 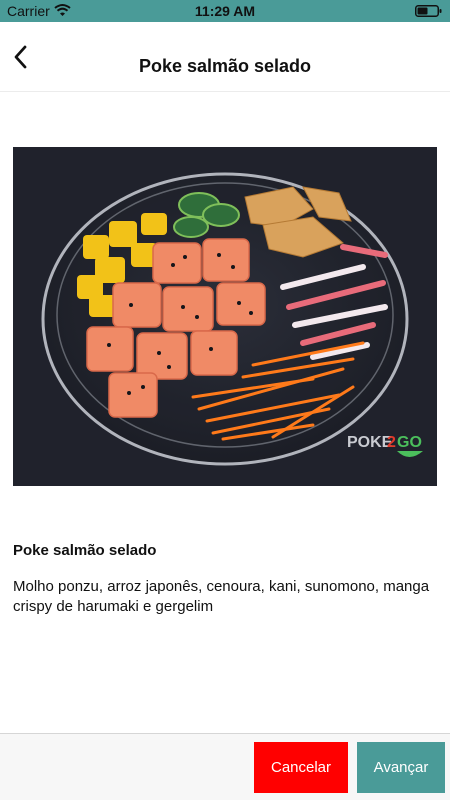 I want to click on navigation-bar: Poke salmão selado, so click(x=225, y=57).